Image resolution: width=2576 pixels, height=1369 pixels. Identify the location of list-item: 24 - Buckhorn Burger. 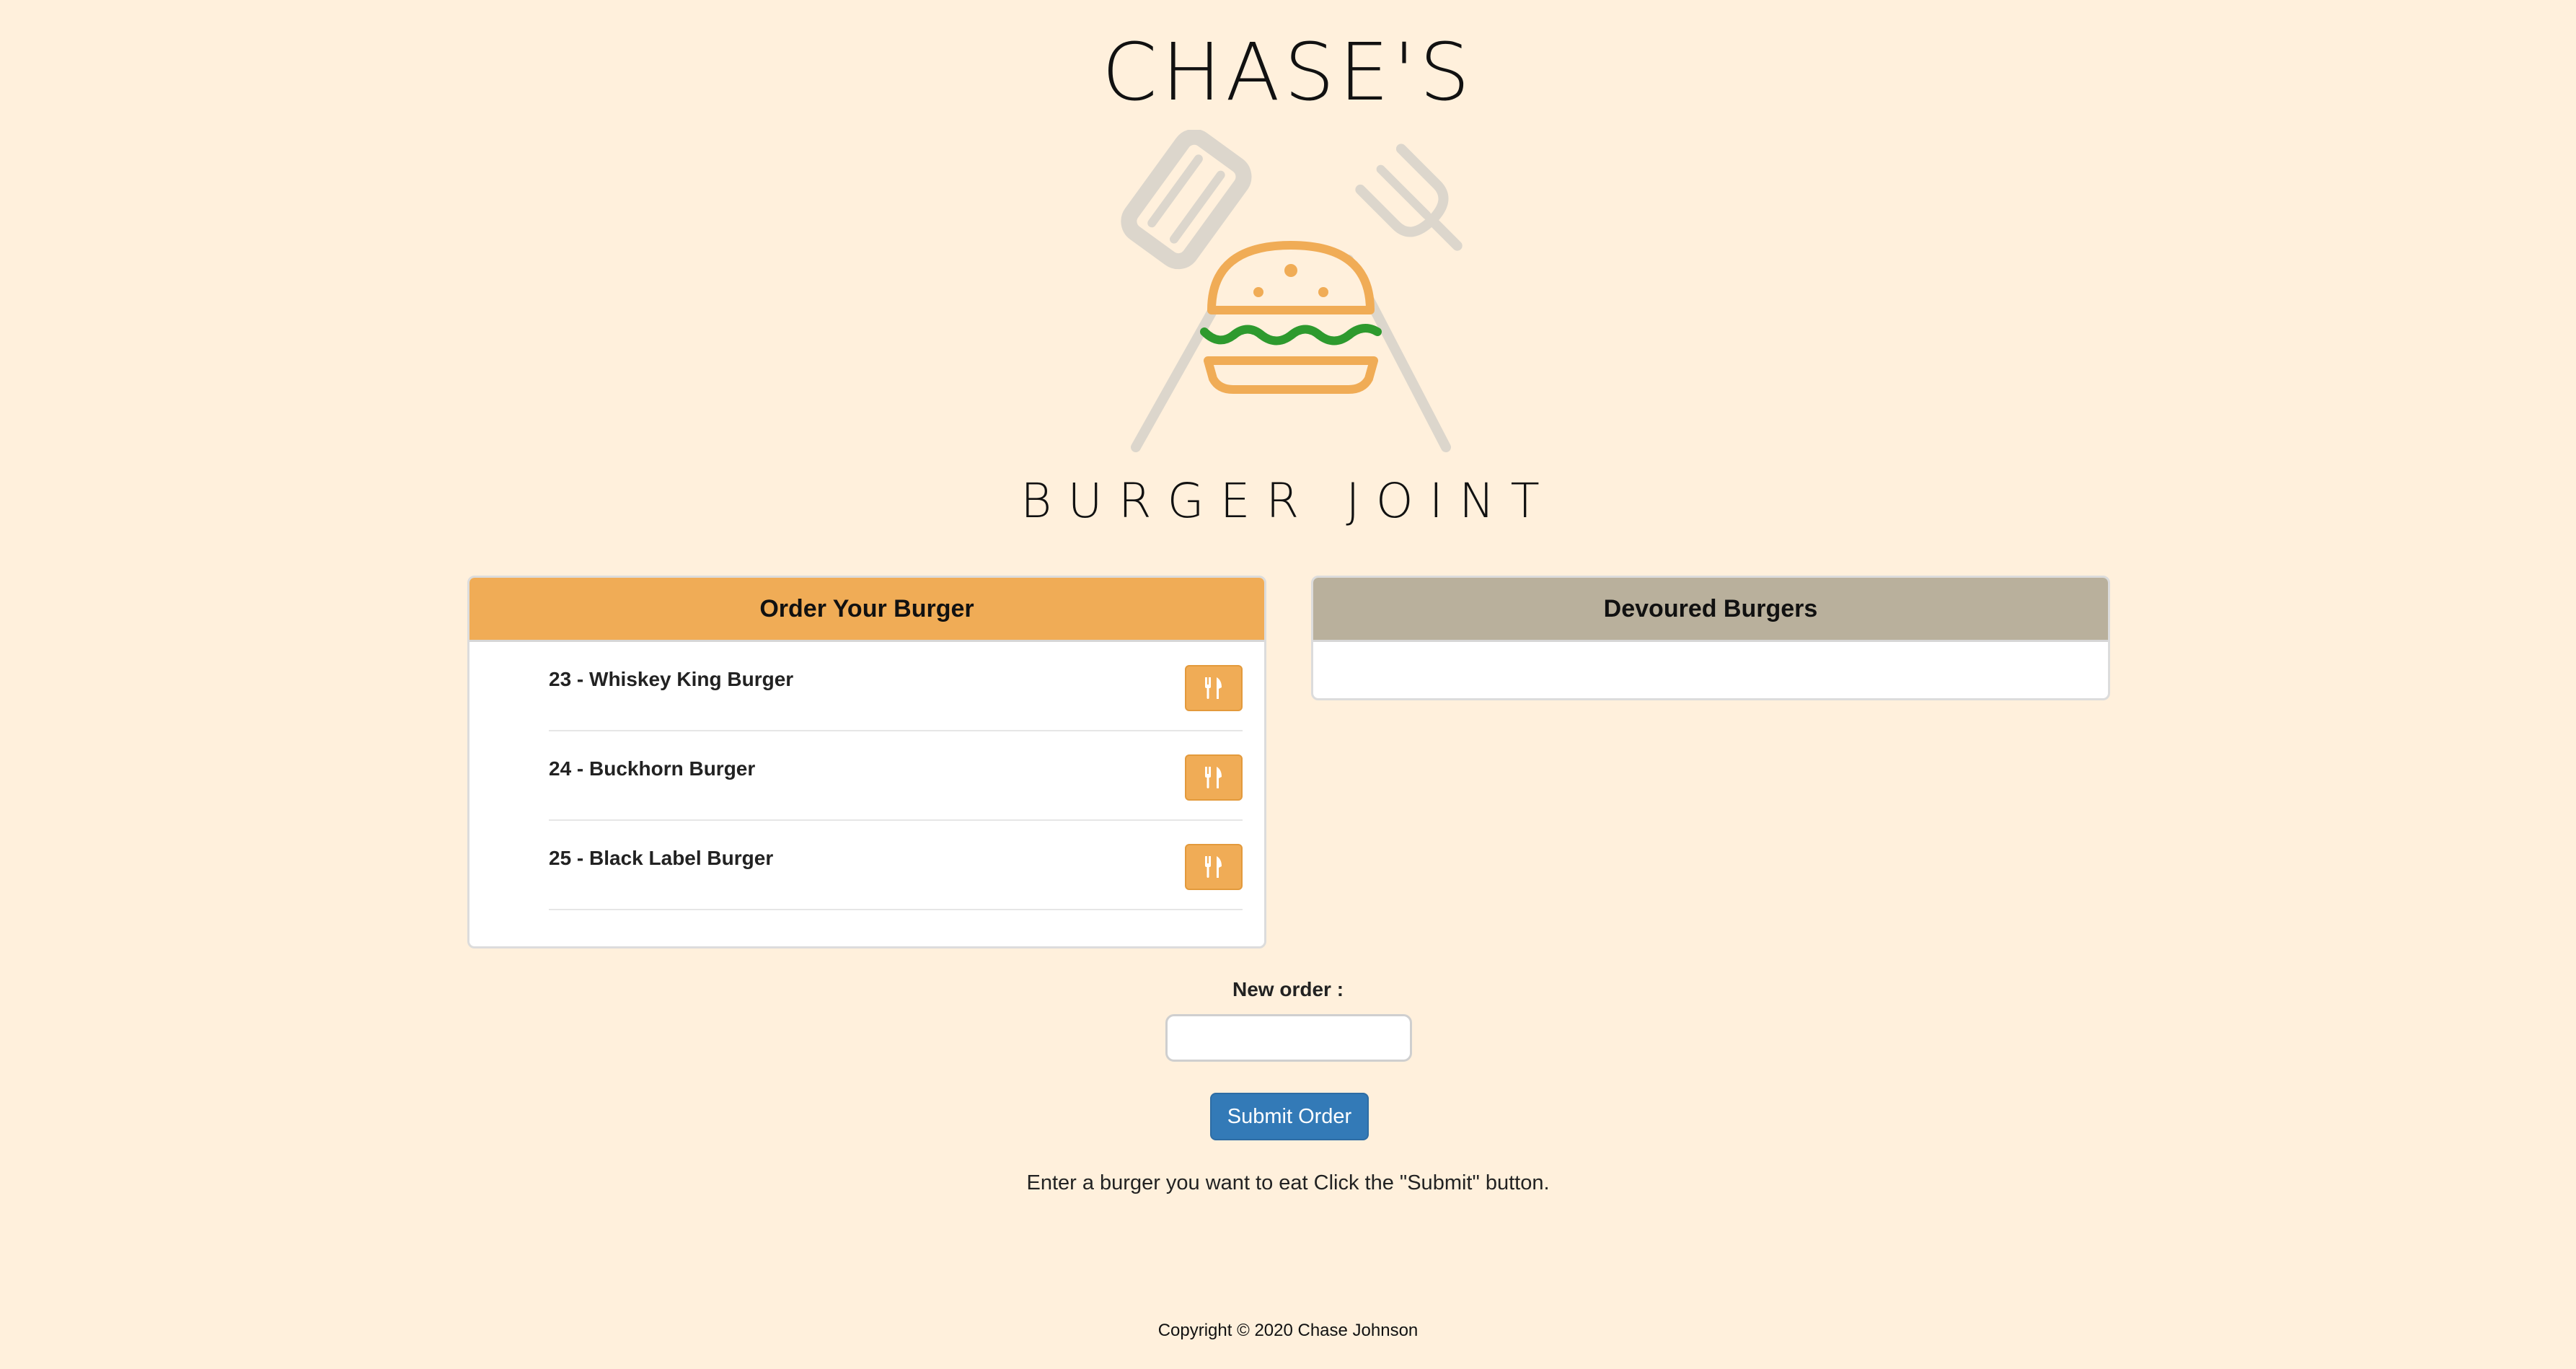
(896, 777).